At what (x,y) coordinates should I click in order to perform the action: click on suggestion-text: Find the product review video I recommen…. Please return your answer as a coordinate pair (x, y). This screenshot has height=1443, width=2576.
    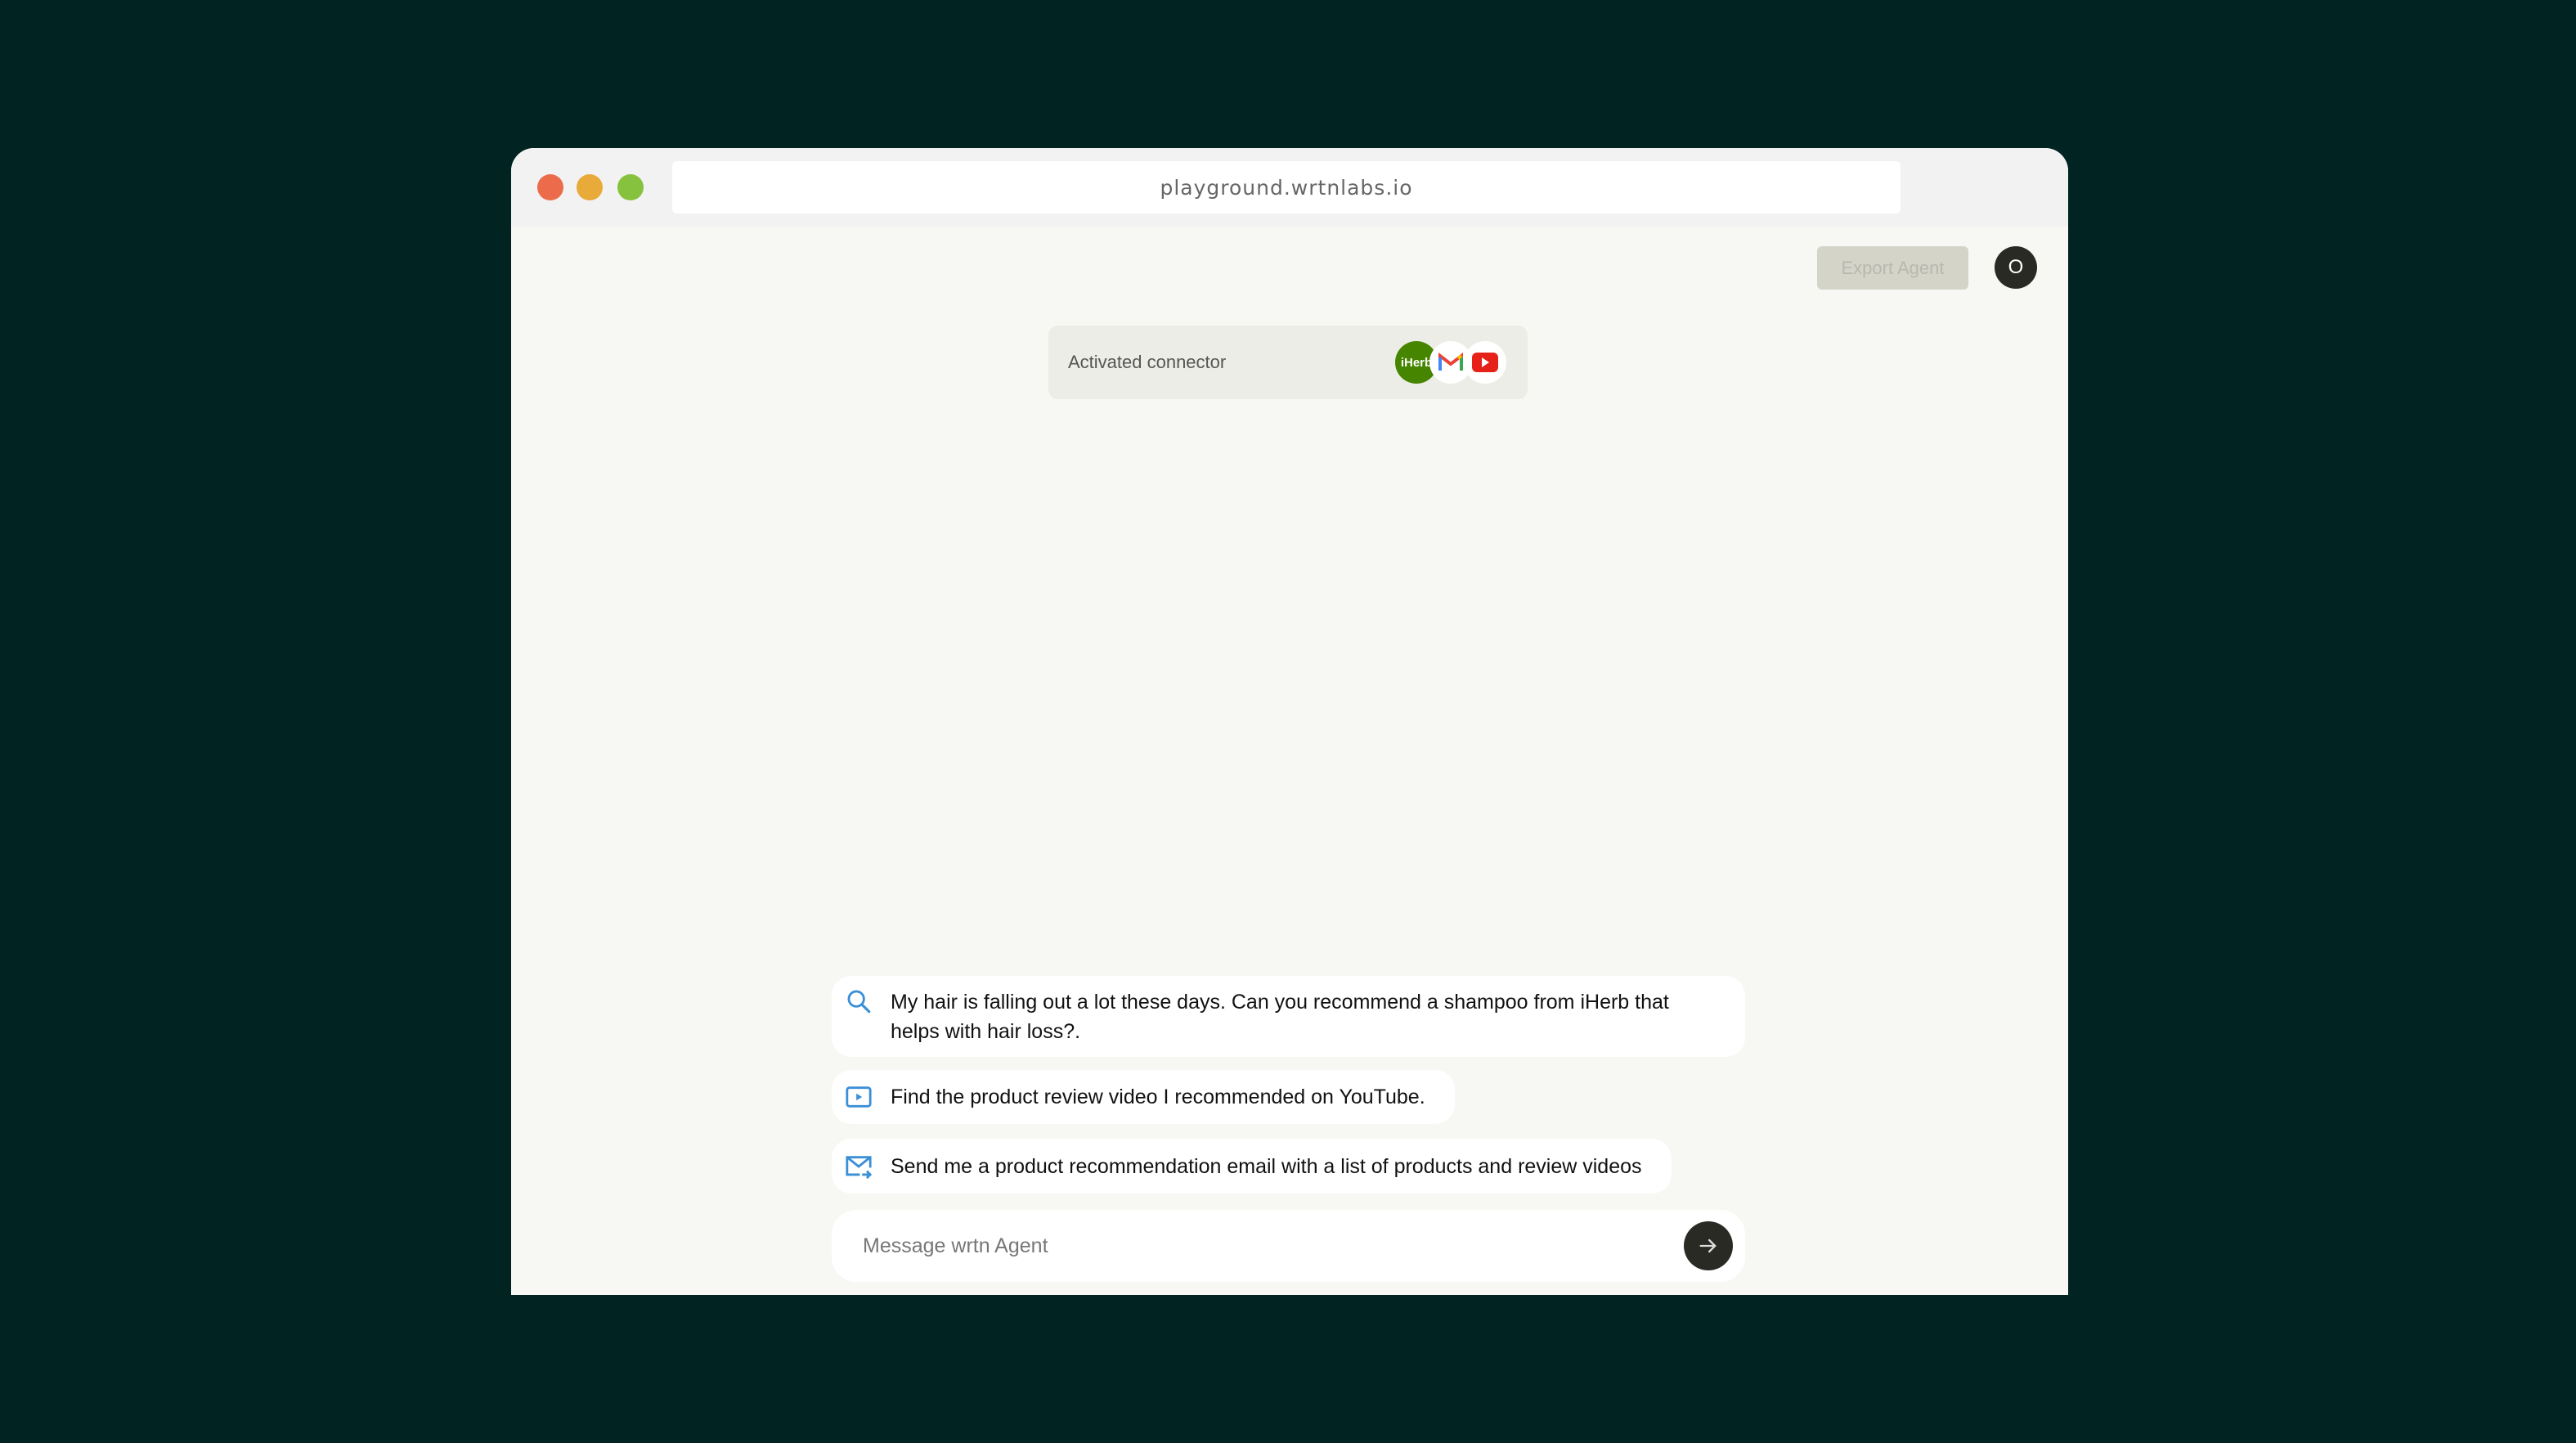
    Looking at the image, I should click on (1158, 1097).